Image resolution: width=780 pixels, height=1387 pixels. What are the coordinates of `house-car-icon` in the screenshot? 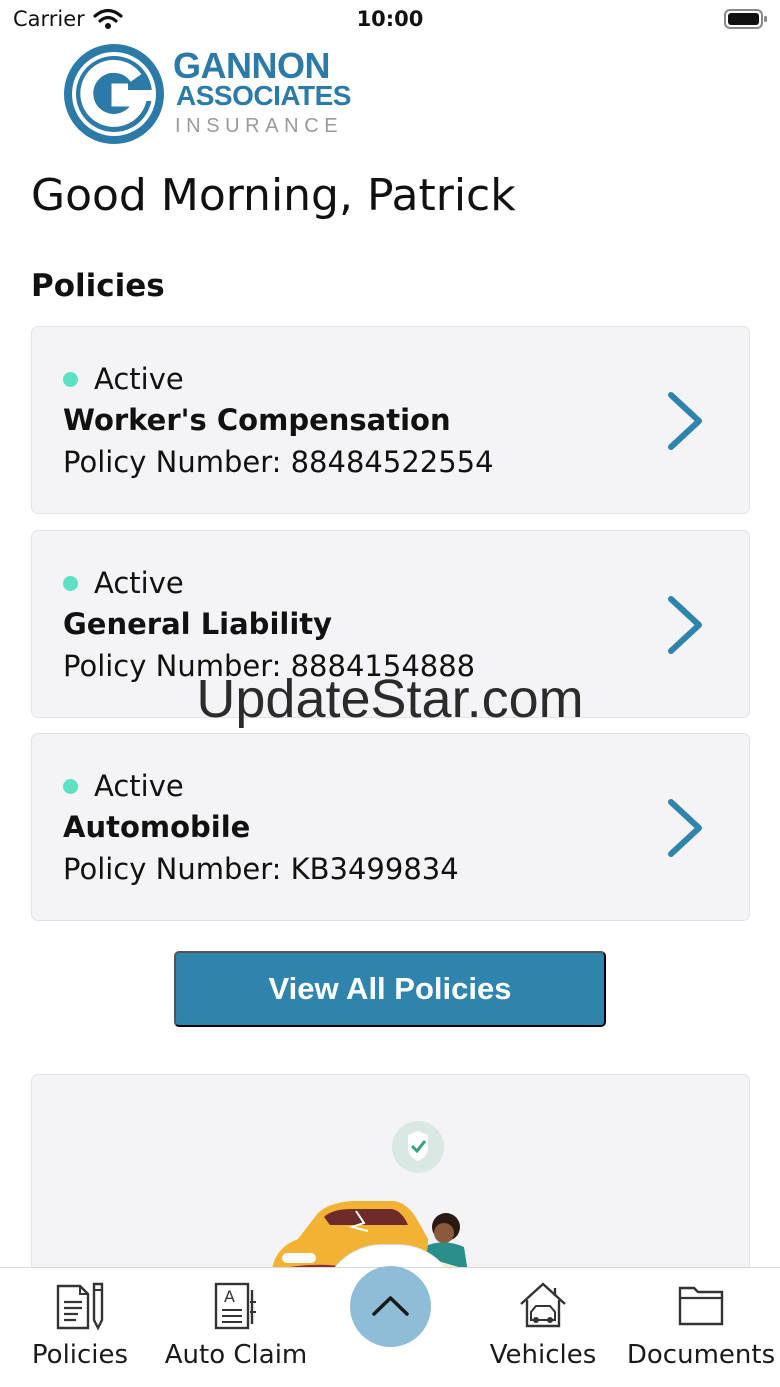 It's located at (543, 1305).